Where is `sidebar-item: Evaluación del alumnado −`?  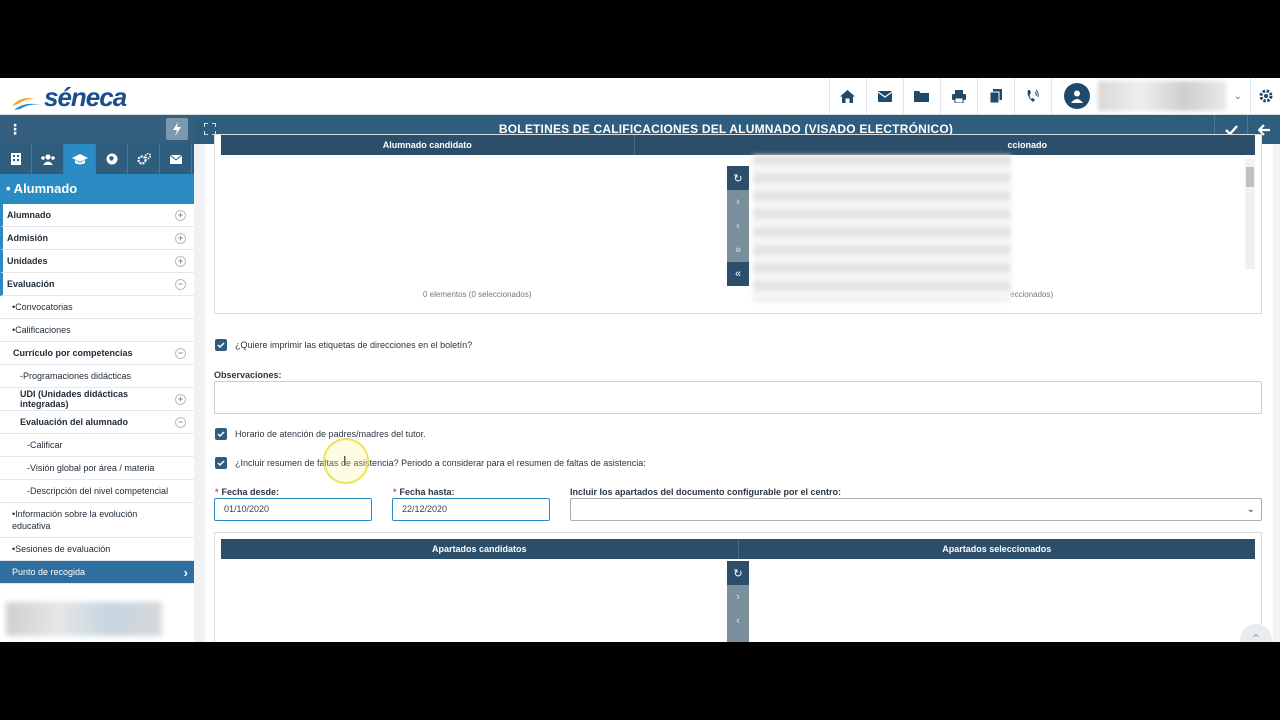
sidebar-item: Evaluación del alumnado − is located at coordinates (97, 422).